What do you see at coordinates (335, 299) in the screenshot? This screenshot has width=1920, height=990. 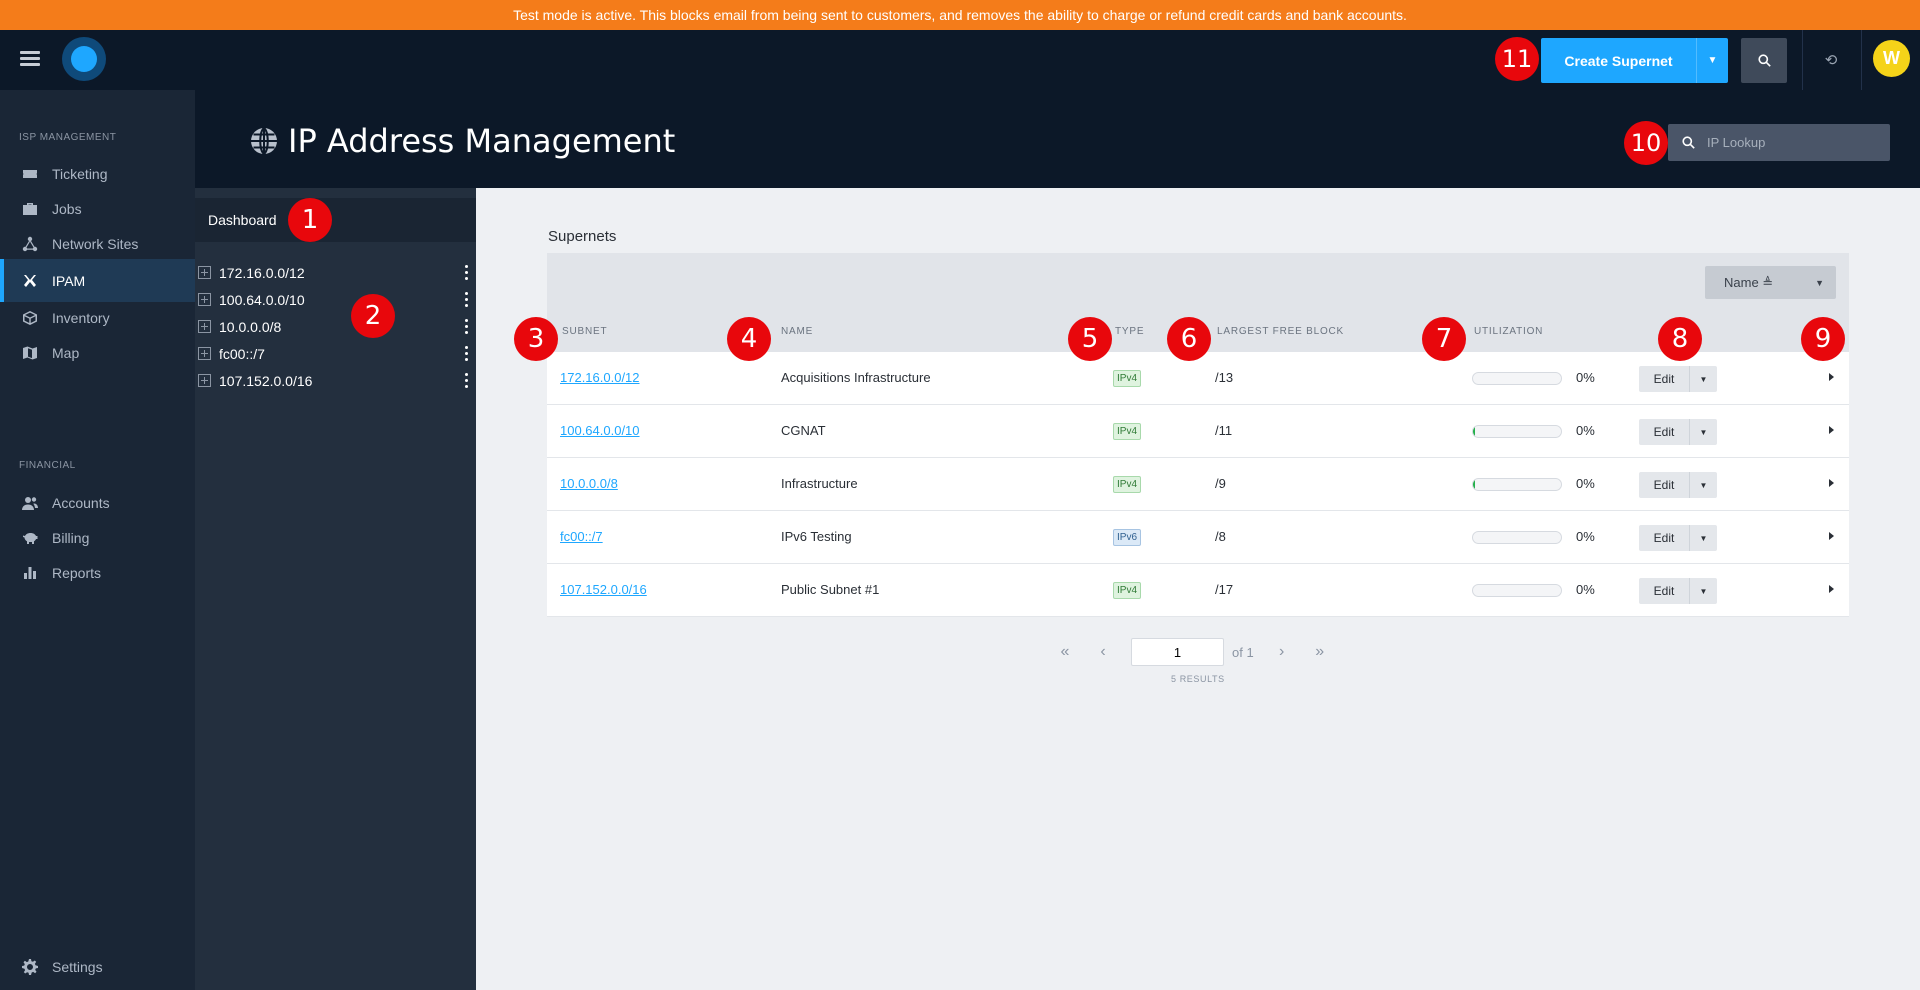 I see `tree-item: 100.64.0.0/10` at bounding box center [335, 299].